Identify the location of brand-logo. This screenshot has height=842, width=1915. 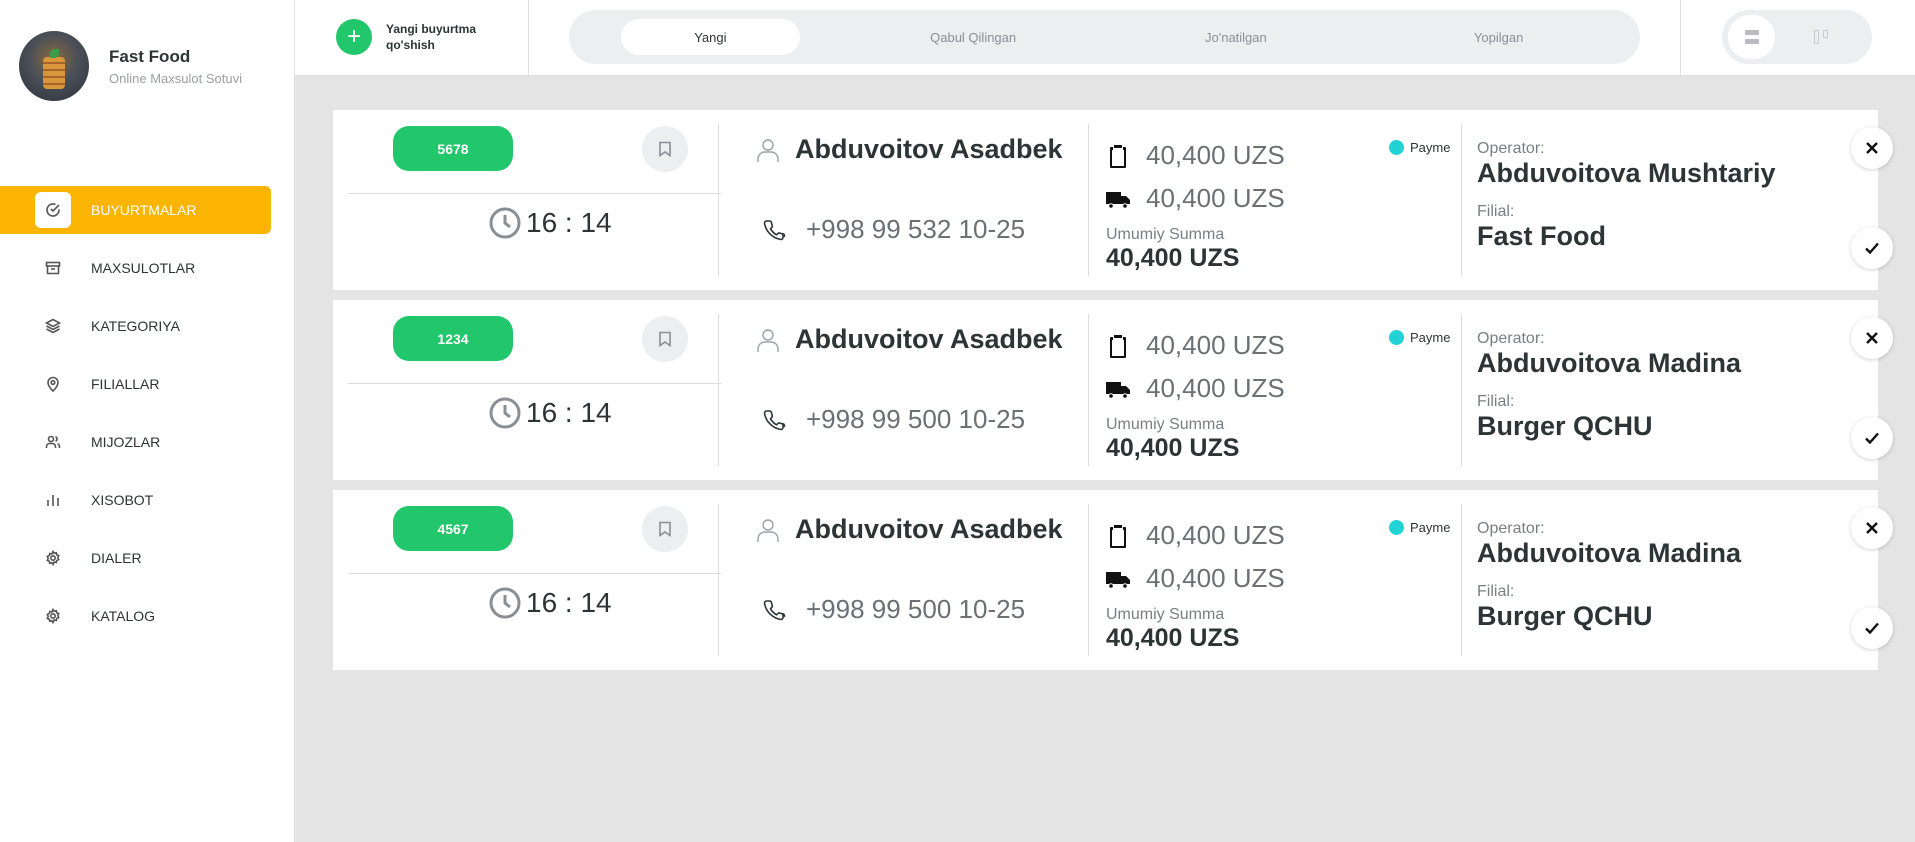
(54, 66).